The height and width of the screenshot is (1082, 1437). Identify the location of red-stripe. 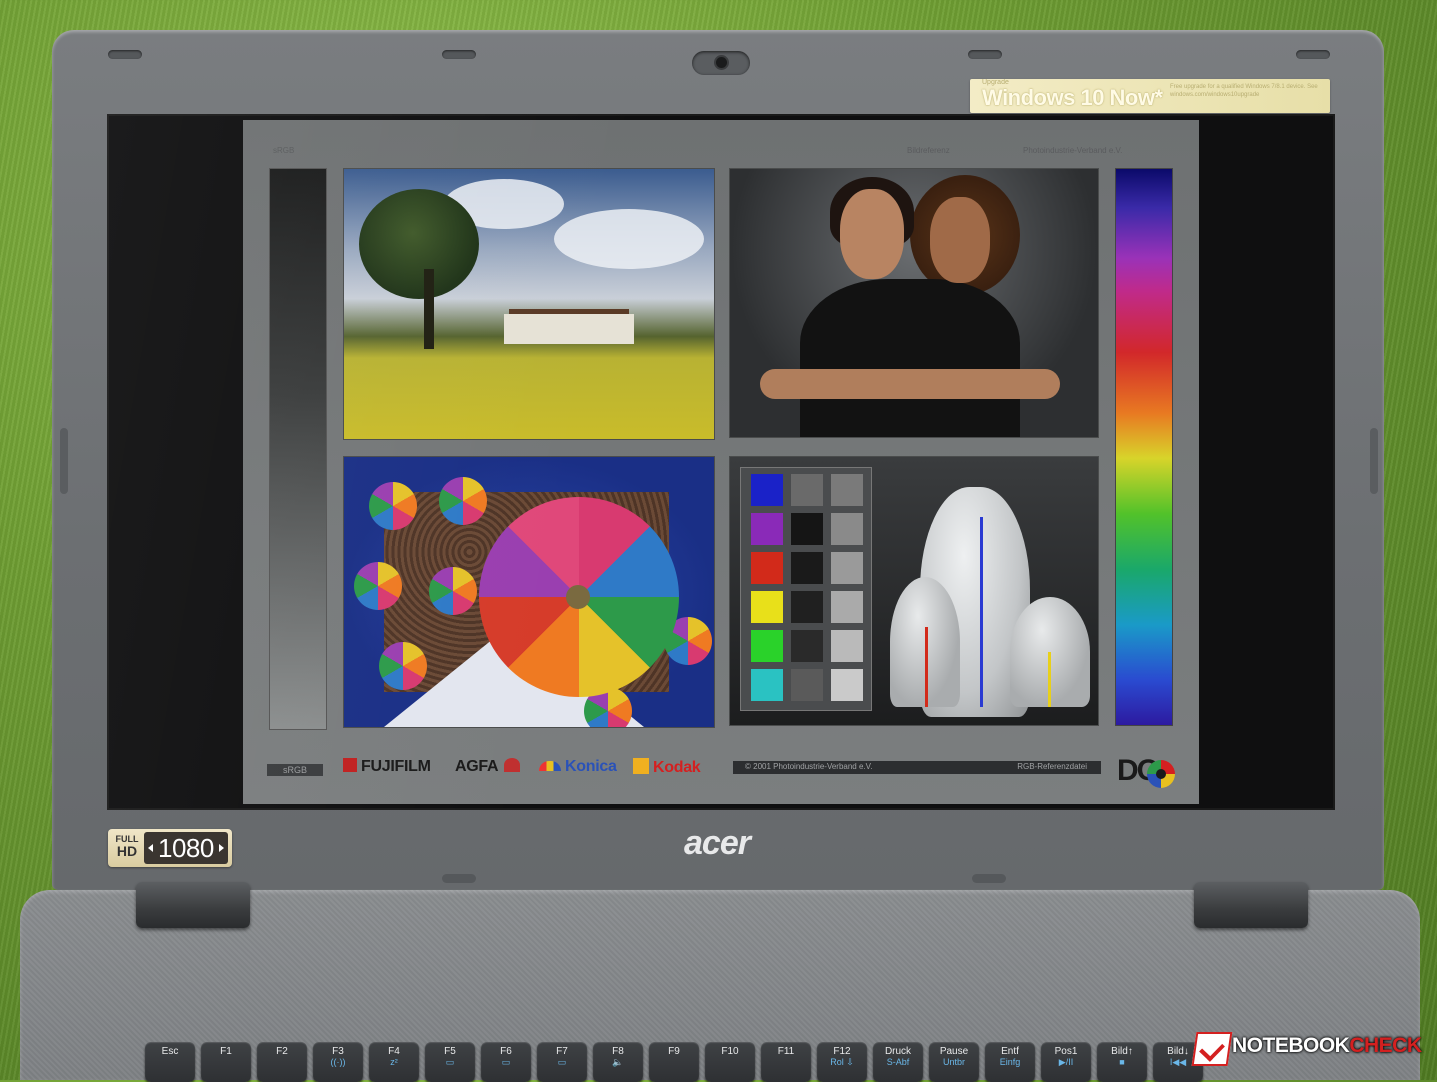
(926, 667).